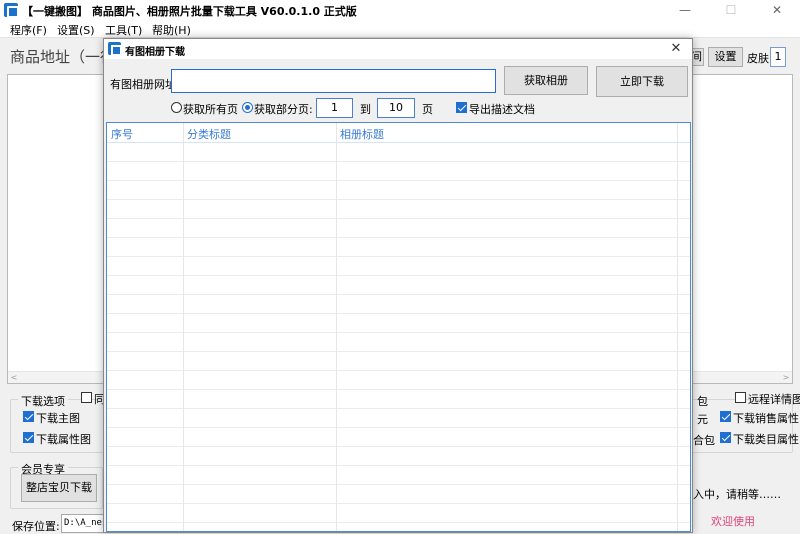 This screenshot has height=534, width=800. What do you see at coordinates (176, 107) in the screenshot?
I see `all-pages-radio` at bounding box center [176, 107].